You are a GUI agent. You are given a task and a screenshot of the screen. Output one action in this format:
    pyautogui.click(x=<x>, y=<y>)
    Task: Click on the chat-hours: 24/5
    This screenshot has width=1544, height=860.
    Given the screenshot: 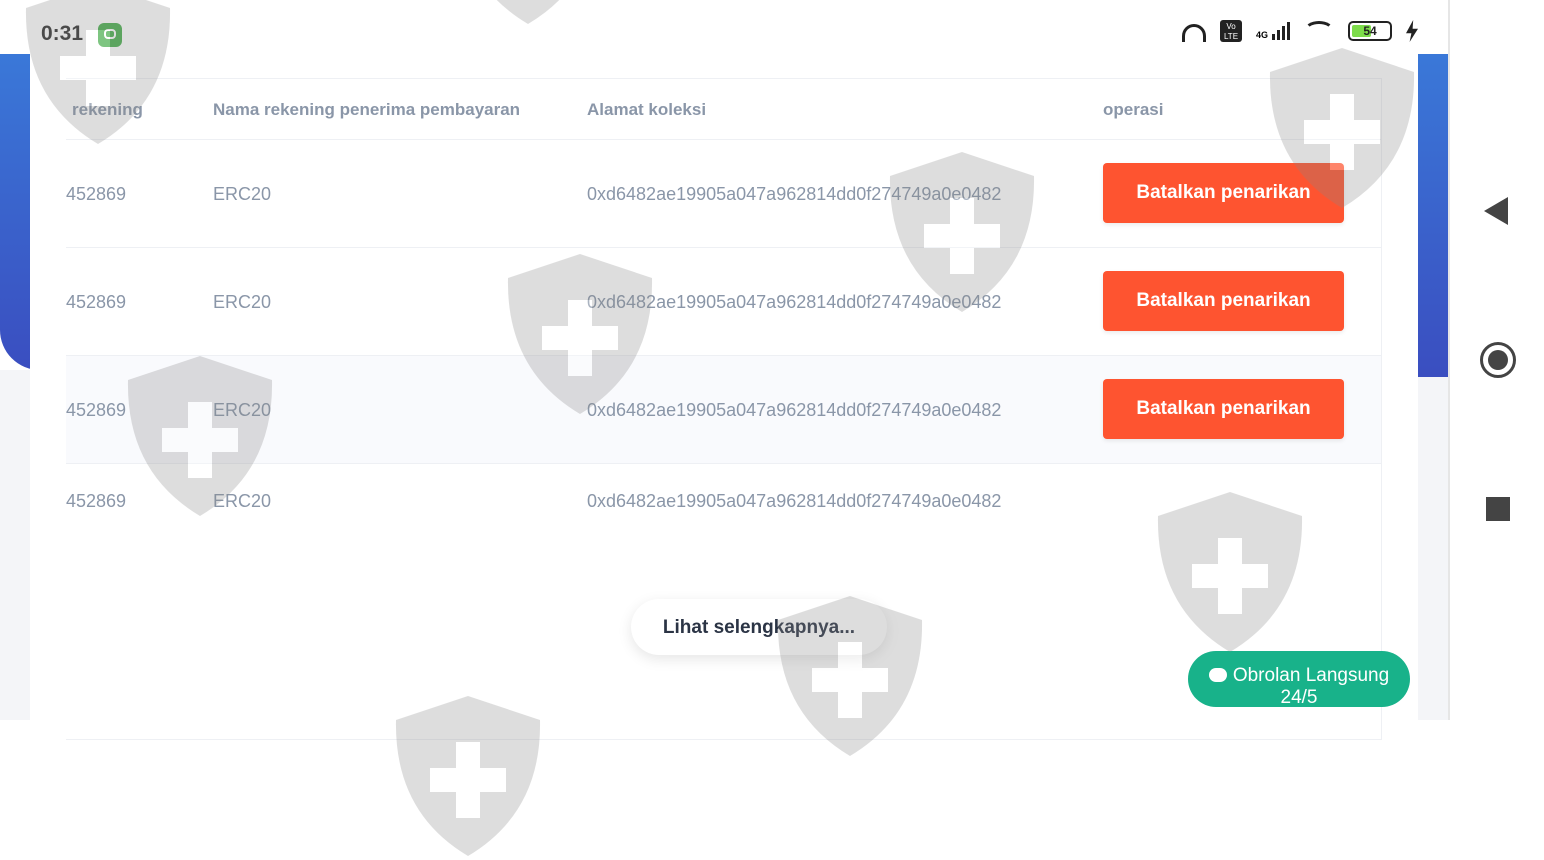 What is the action you would take?
    pyautogui.click(x=1299, y=697)
    